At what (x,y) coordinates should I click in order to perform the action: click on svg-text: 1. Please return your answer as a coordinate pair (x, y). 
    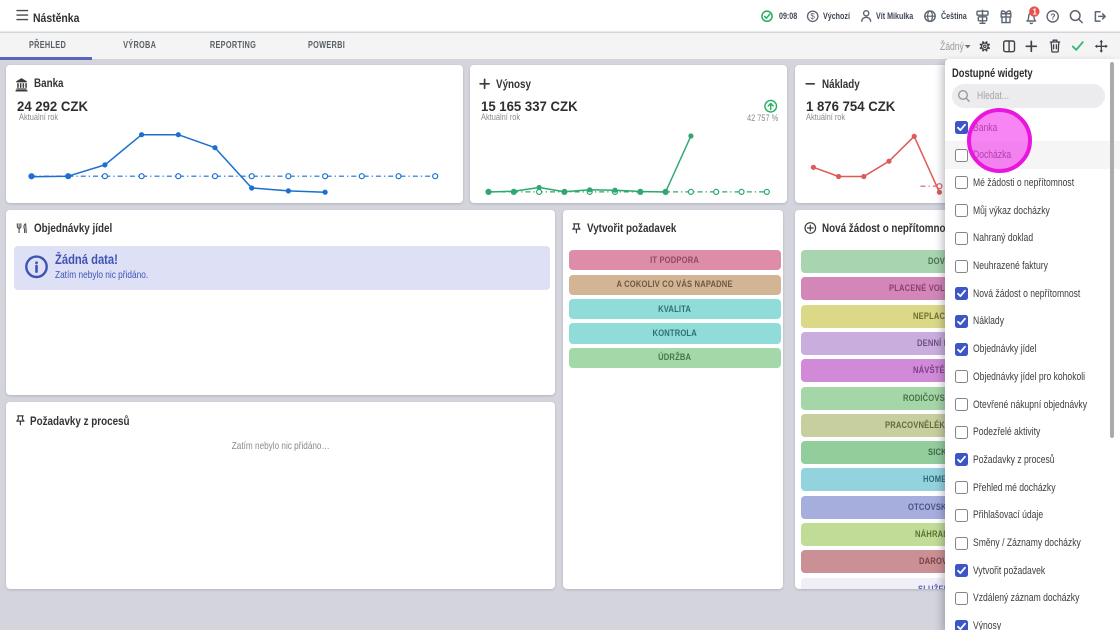
    Looking at the image, I should click on (1035, 12).